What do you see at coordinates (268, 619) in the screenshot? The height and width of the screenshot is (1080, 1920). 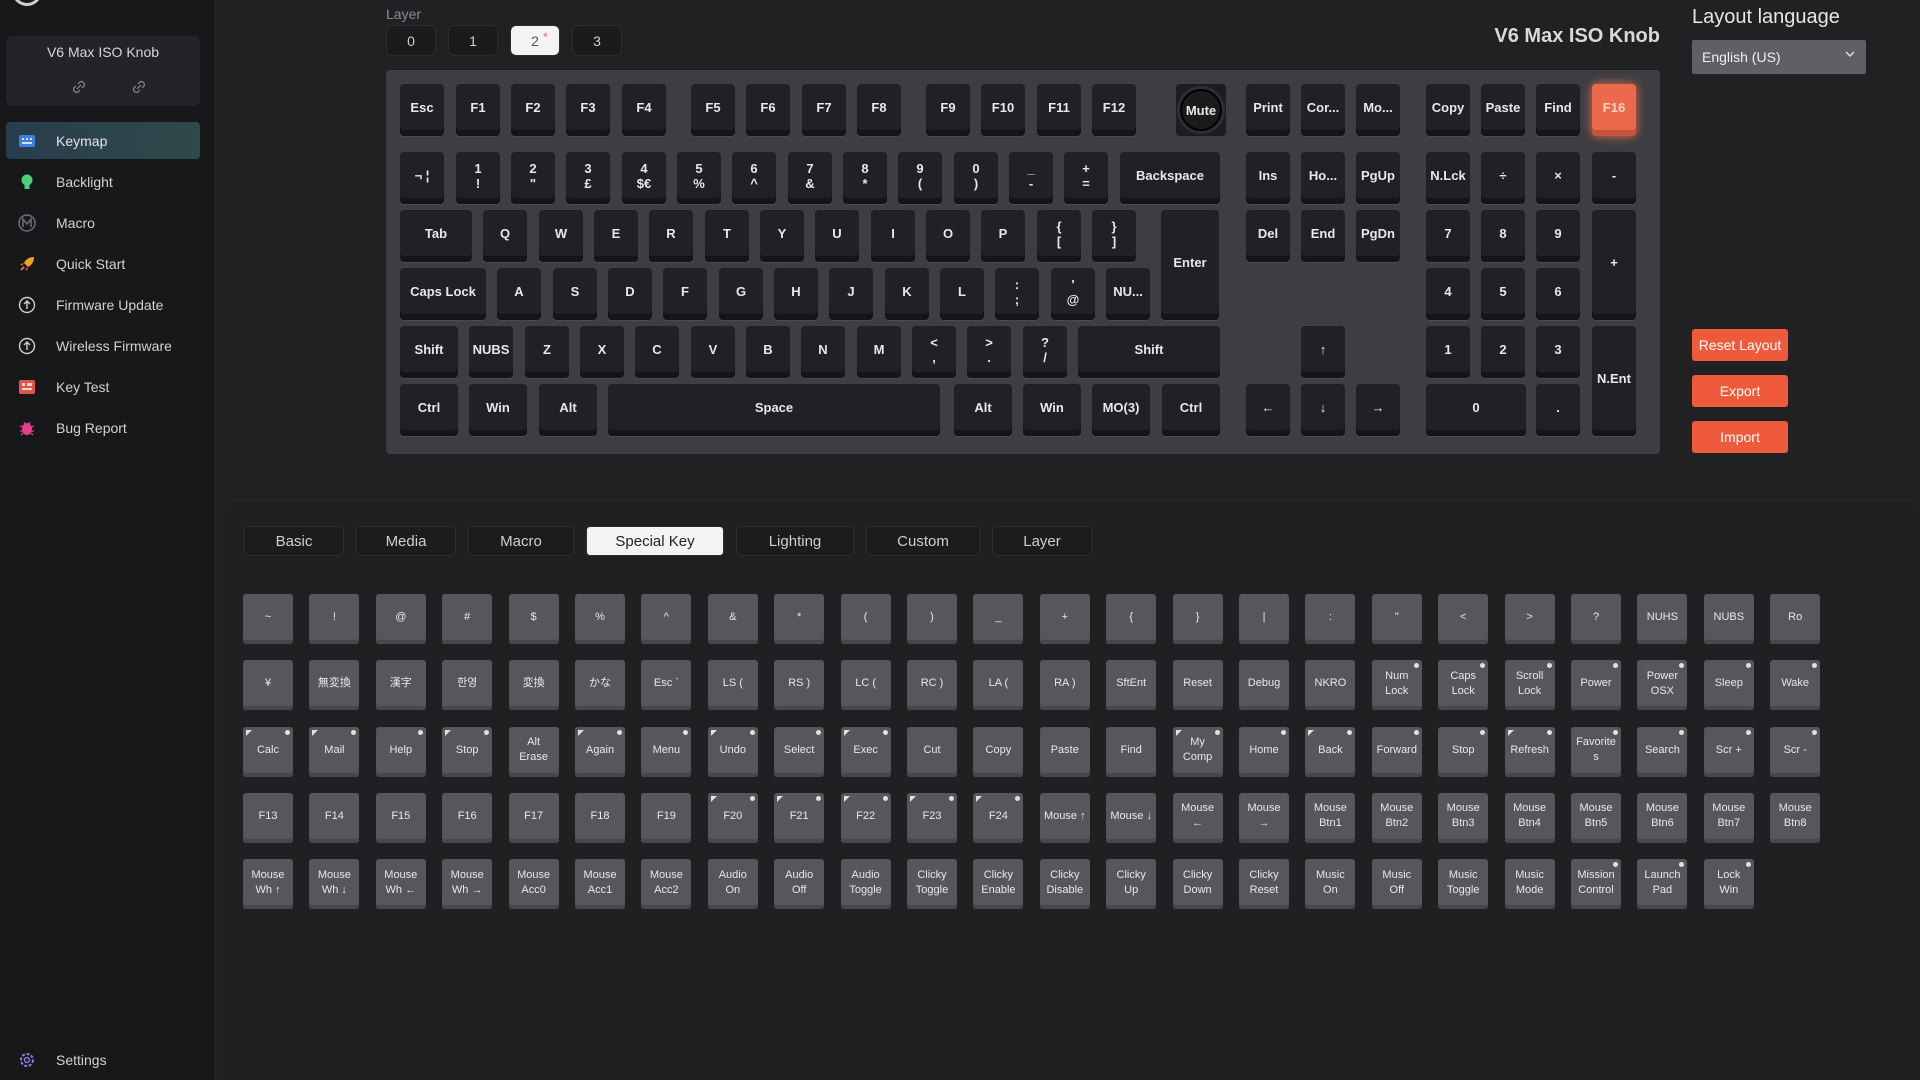 I see `special-key: ~` at bounding box center [268, 619].